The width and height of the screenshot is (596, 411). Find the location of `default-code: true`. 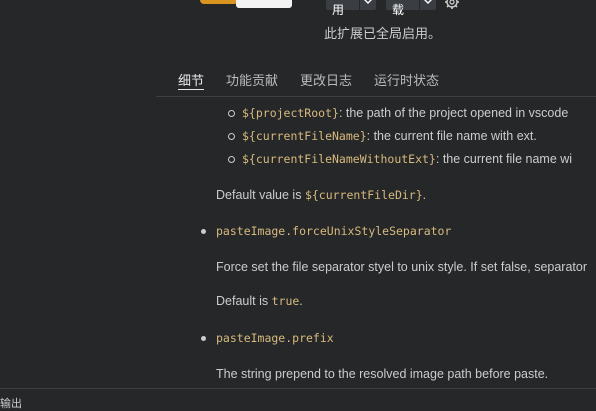

default-code: true is located at coordinates (285, 301).